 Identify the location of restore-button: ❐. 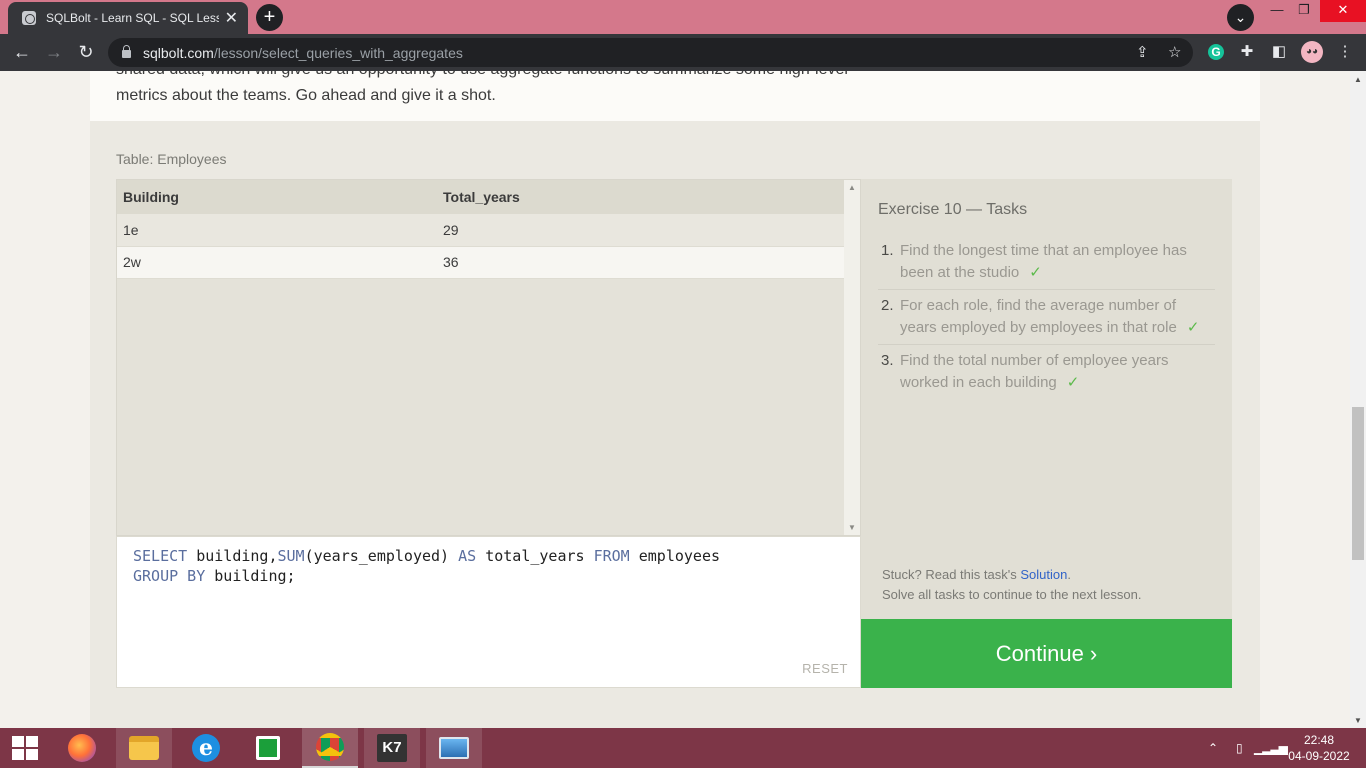
(1304, 11).